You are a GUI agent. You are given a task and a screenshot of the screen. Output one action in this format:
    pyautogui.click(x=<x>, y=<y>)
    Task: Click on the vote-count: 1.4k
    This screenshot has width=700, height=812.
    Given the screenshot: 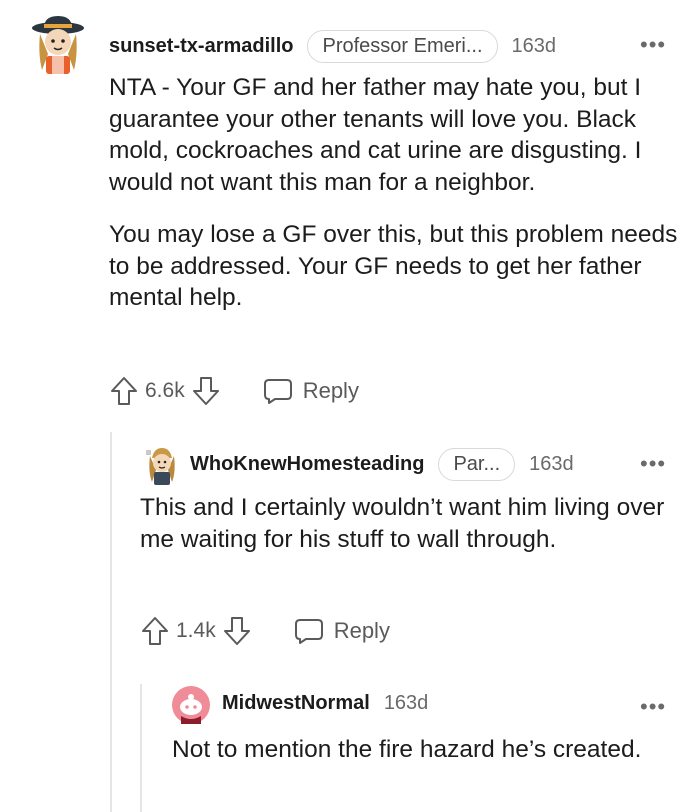 What is the action you would take?
    pyautogui.click(x=196, y=630)
    